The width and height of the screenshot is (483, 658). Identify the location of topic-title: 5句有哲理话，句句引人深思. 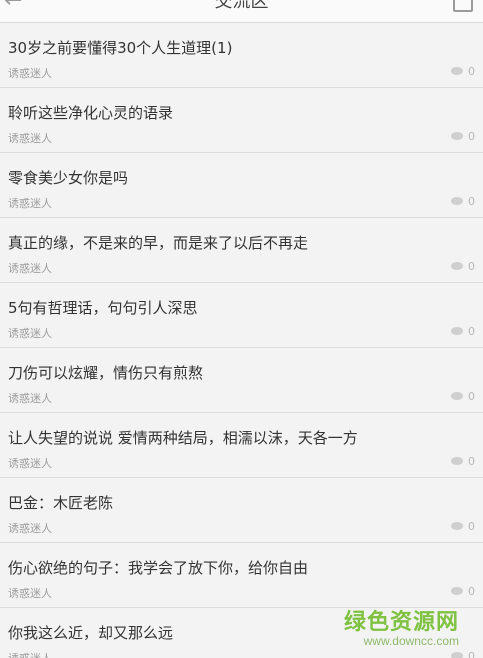
(103, 307).